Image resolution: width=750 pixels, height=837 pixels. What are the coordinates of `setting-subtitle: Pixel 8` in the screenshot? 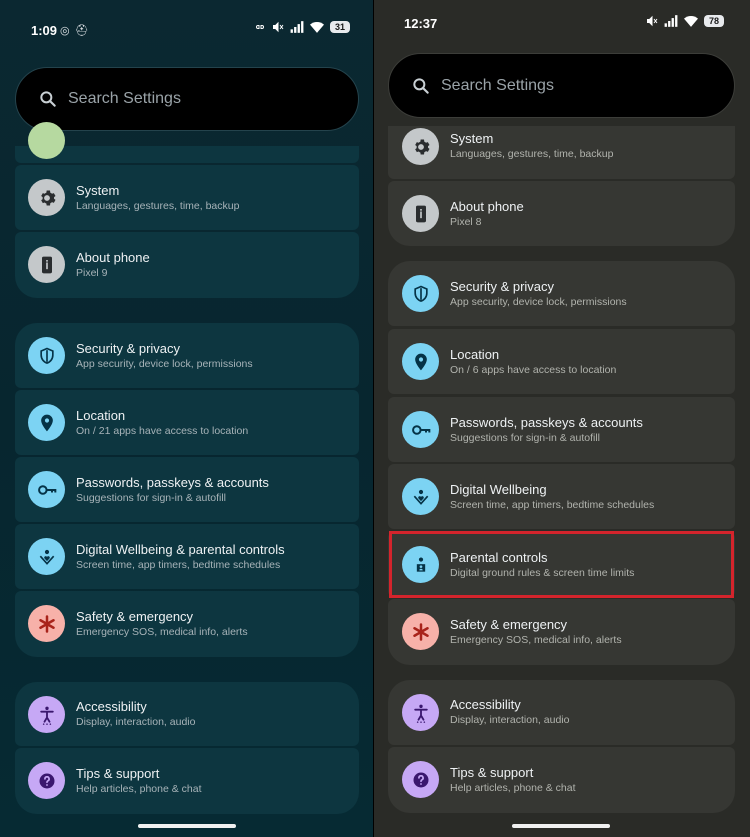 It's located at (466, 222).